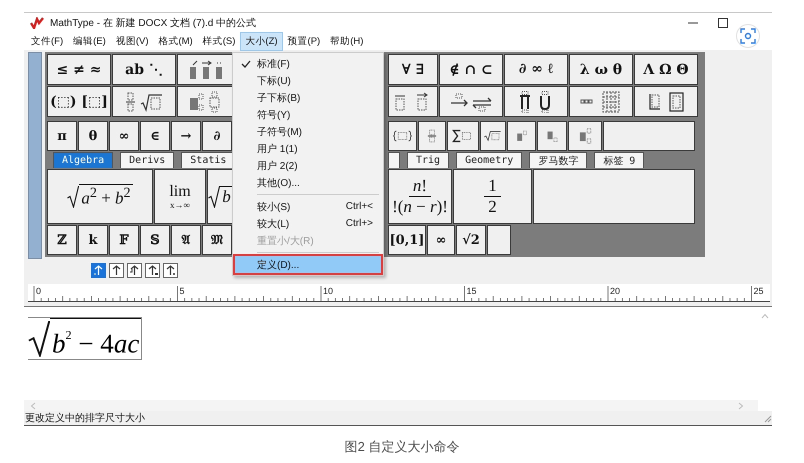  What do you see at coordinates (767, 418) in the screenshot?
I see `resize-grip-icon` at bounding box center [767, 418].